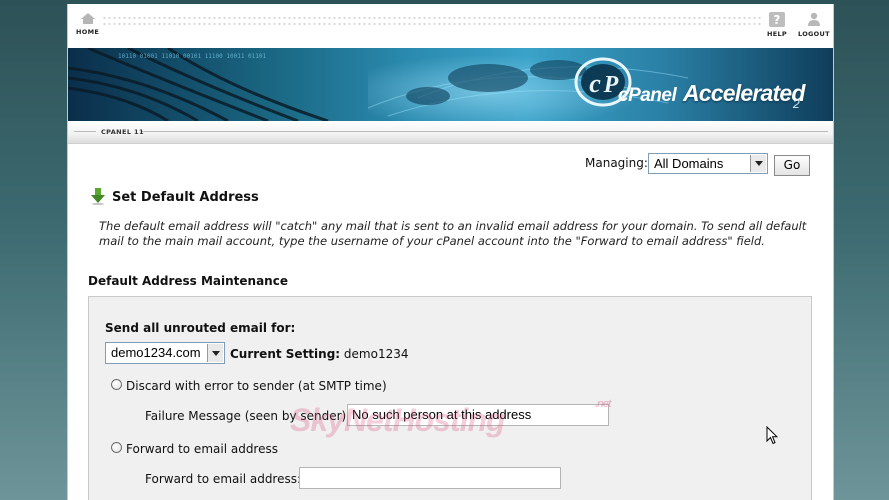 The height and width of the screenshot is (500, 889). I want to click on watermark-logo: SkyNetHosting .net, so click(451, 418).